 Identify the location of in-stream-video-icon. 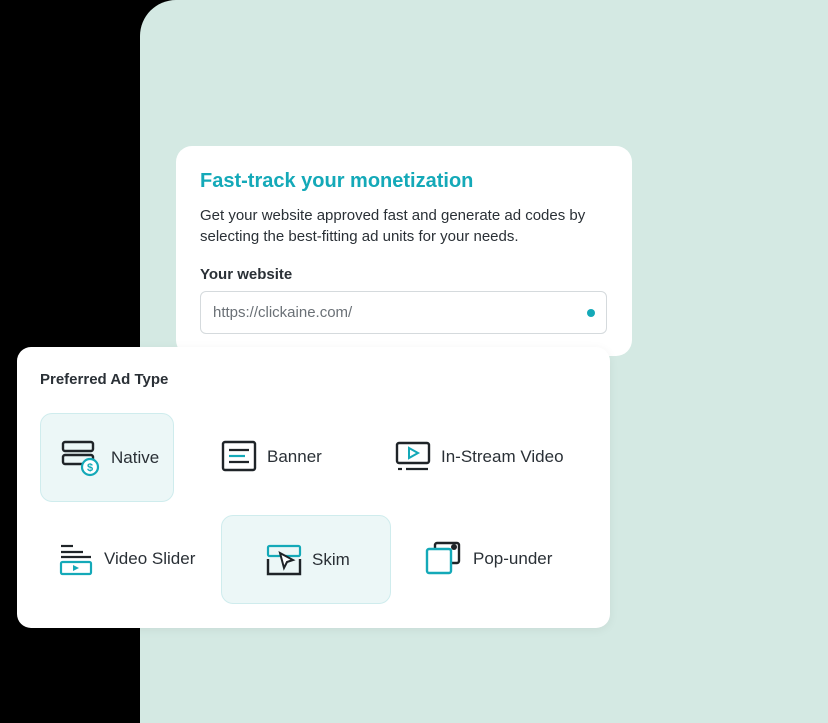
(413, 456).